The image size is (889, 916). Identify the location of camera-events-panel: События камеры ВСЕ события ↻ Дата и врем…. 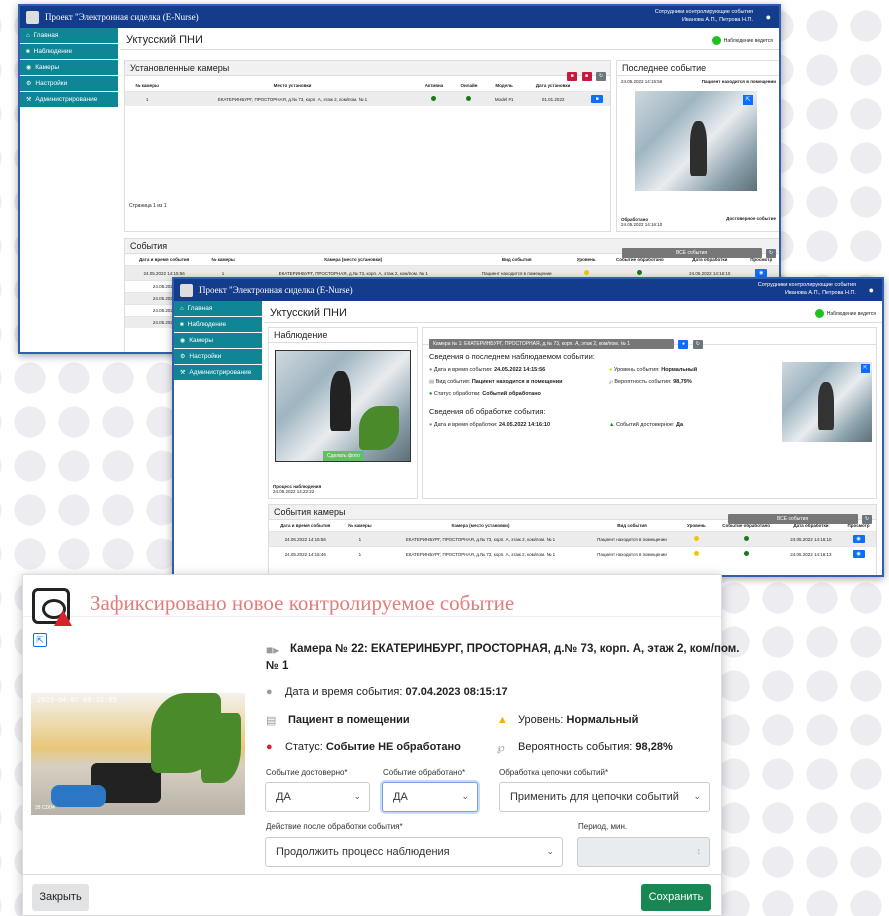
(572, 539).